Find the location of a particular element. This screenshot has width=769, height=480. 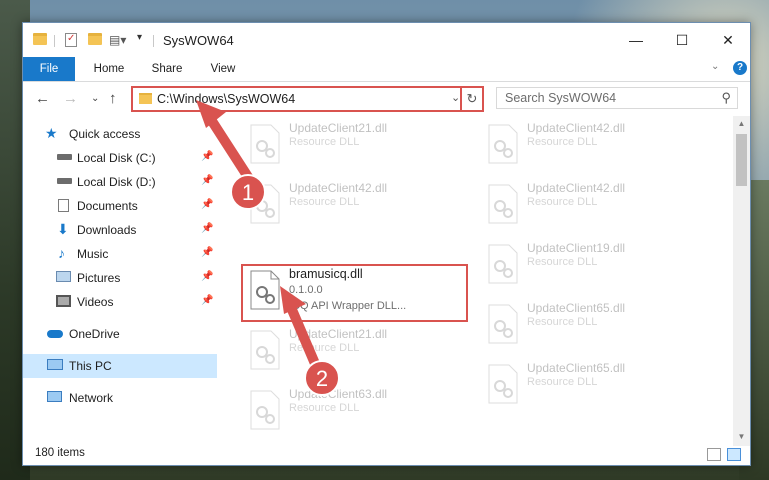

nav-label: This PC is located at coordinates (90, 366).